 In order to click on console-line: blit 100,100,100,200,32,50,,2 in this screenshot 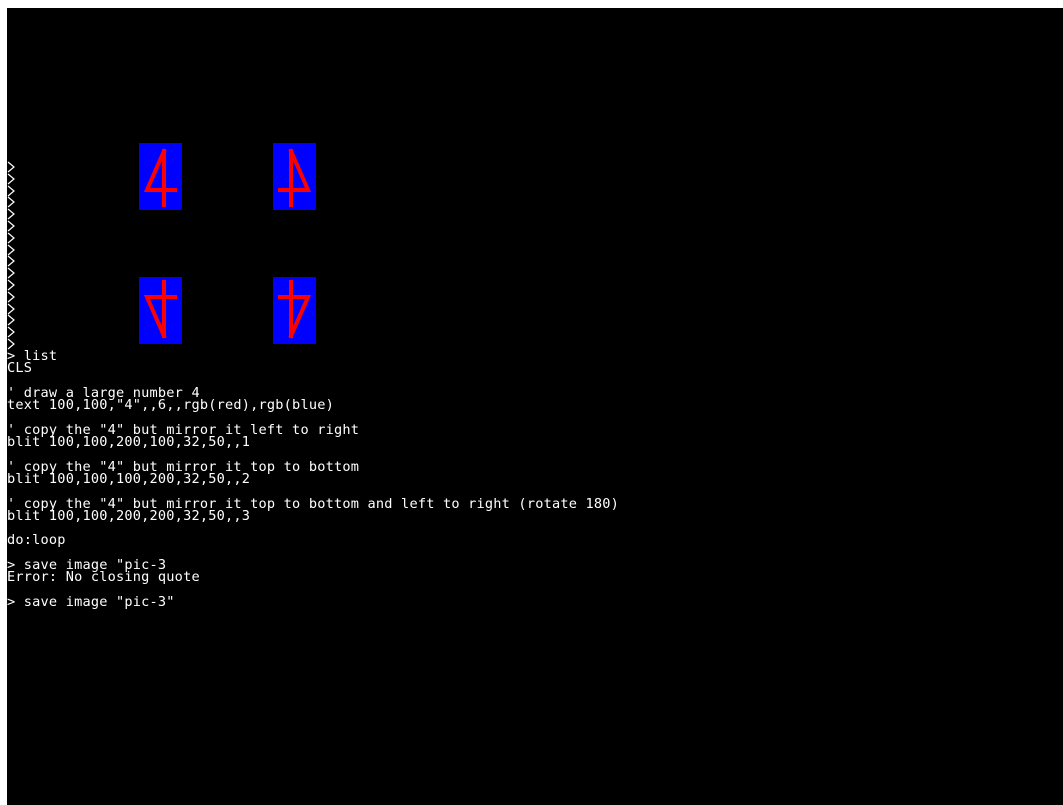, I will do `click(129, 478)`.